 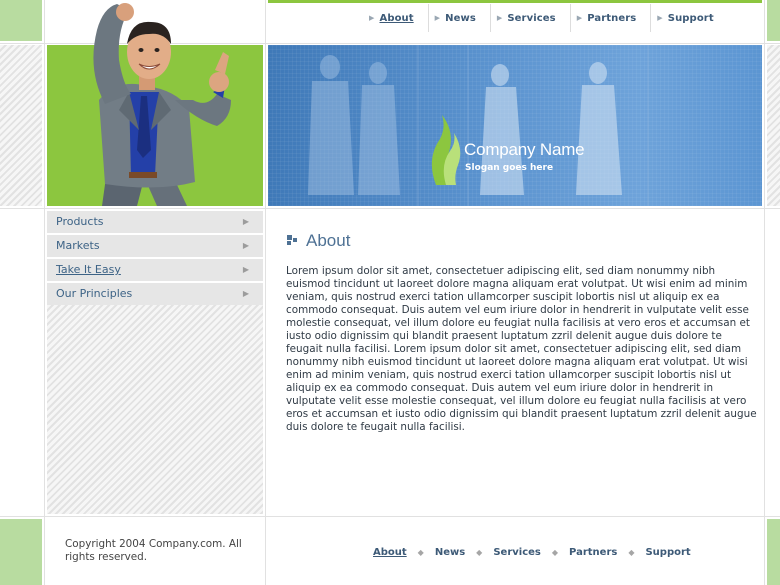 What do you see at coordinates (515, 1) in the screenshot?
I see `top-accent-bar` at bounding box center [515, 1].